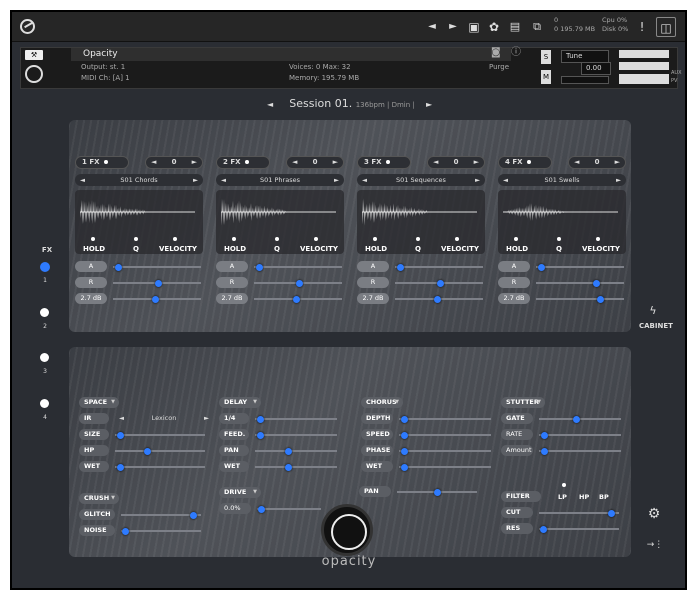 The image size is (697, 600). What do you see at coordinates (499, 67) in the screenshot?
I see `purge-button: Purge` at bounding box center [499, 67].